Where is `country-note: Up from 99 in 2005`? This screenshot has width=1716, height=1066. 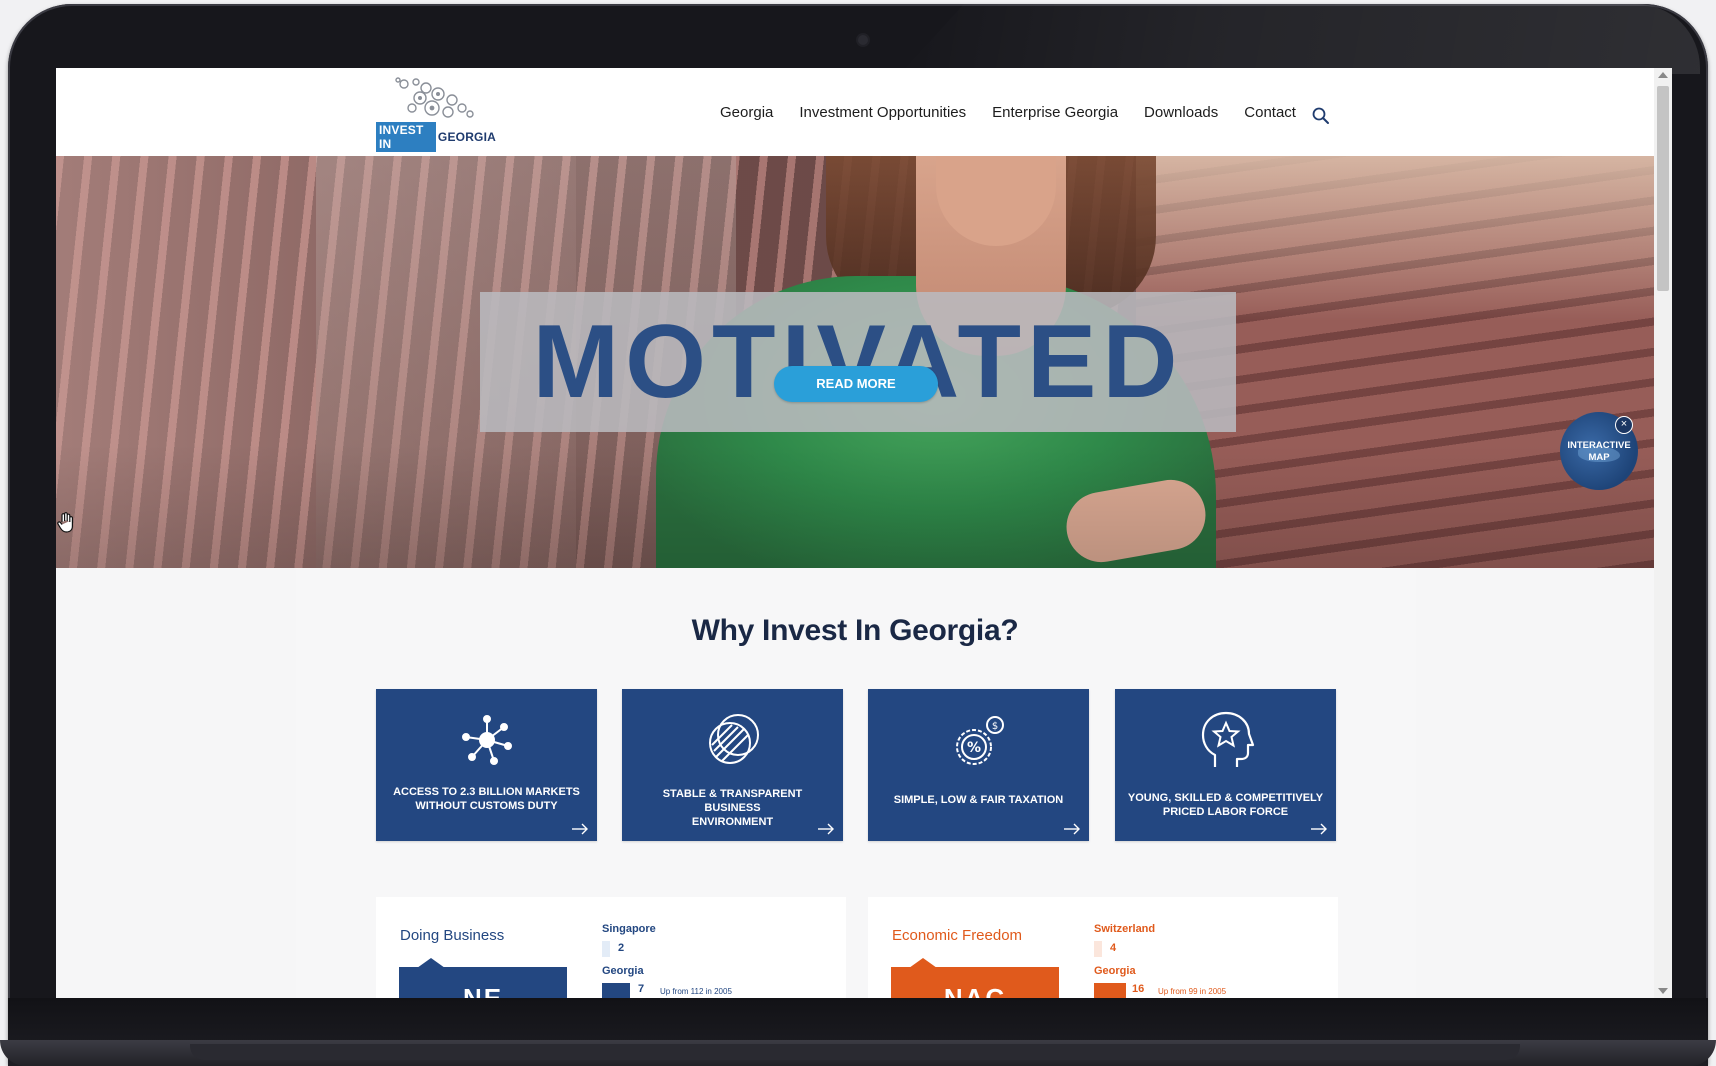
country-note: Up from 99 in 2005 is located at coordinates (1192, 991).